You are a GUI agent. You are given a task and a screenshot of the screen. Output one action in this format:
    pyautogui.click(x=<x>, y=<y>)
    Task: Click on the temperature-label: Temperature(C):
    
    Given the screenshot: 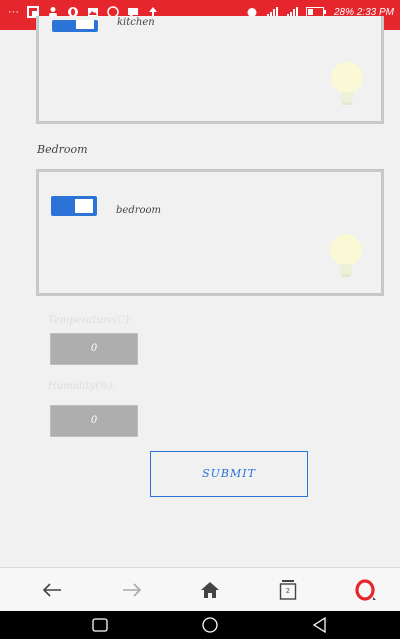 What is the action you would take?
    pyautogui.click(x=90, y=320)
    